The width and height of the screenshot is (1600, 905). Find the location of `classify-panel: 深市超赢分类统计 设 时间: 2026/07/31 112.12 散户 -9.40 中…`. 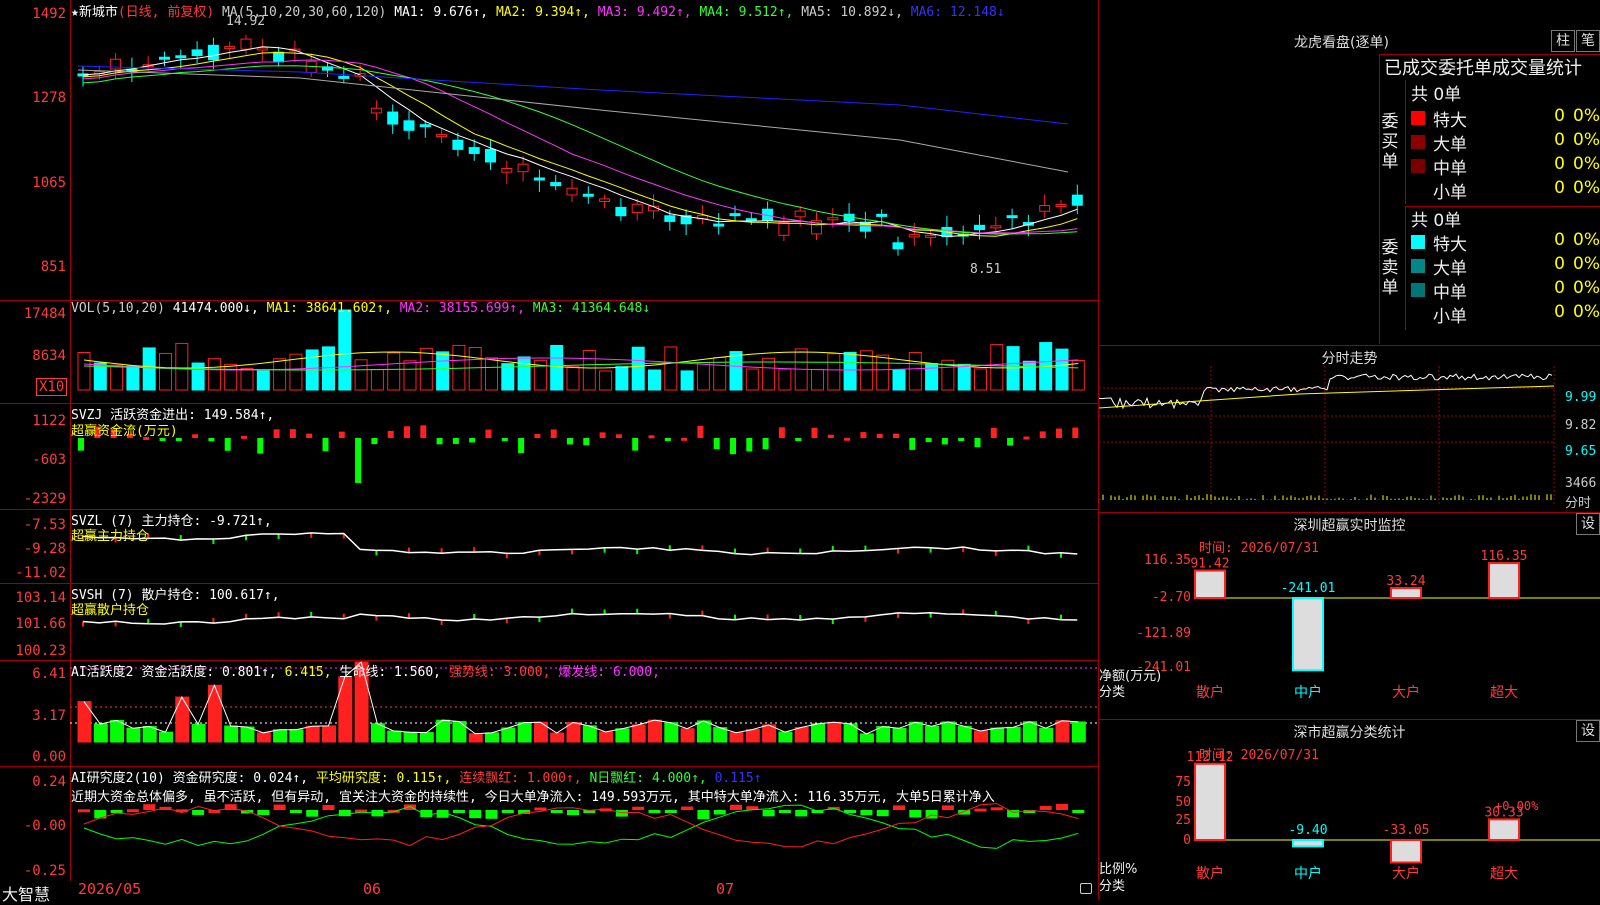

classify-panel: 深市超赢分类统计 设 时间: 2026/07/31 112.12 散户 -9.40 中… is located at coordinates (1349, 810).